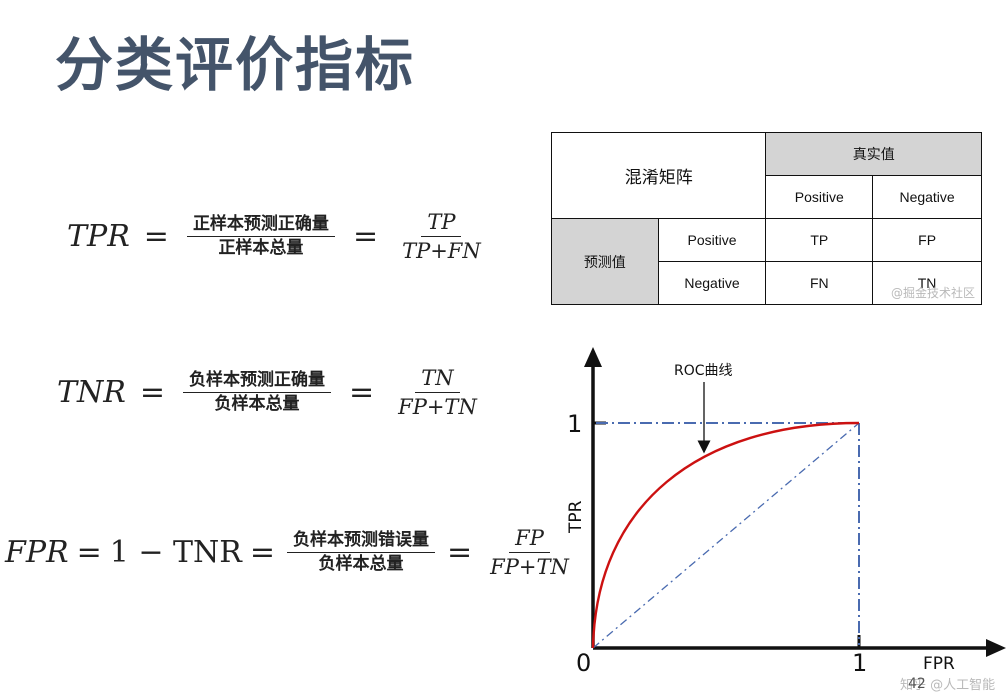 This screenshot has height=699, width=1006. What do you see at coordinates (235, 65) in the screenshot?
I see `page-title: 分类评价指标` at bounding box center [235, 65].